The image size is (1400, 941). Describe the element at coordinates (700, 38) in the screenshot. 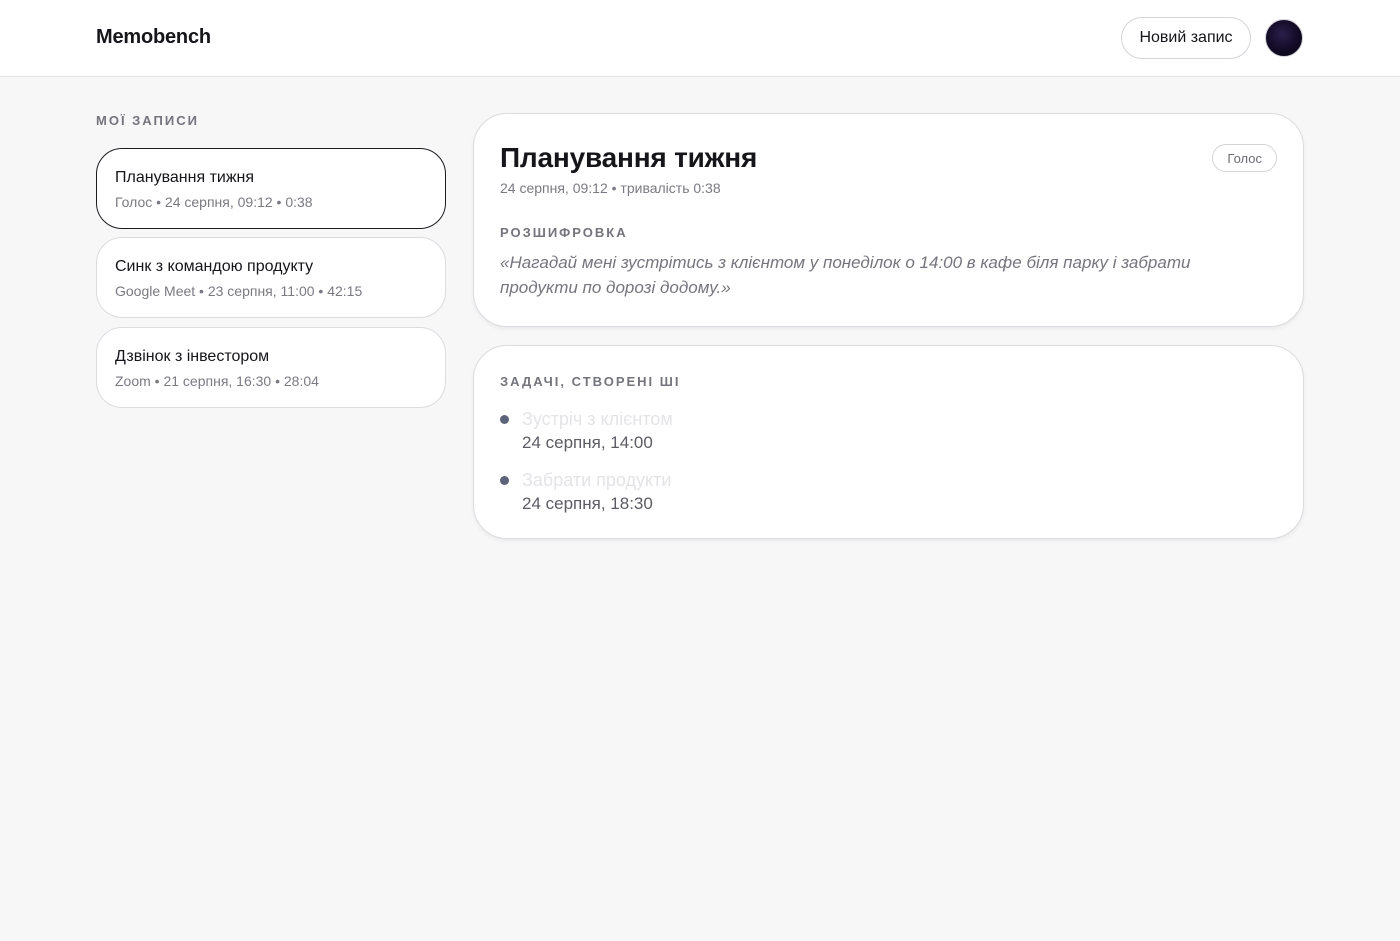

I see `top-bar: Memobench Новий запис` at that location.